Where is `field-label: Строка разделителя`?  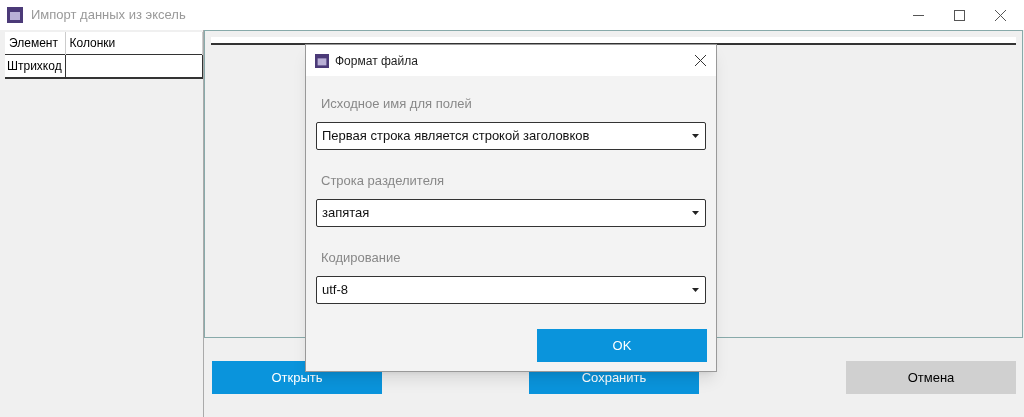
field-label: Строка разделителя is located at coordinates (383, 181).